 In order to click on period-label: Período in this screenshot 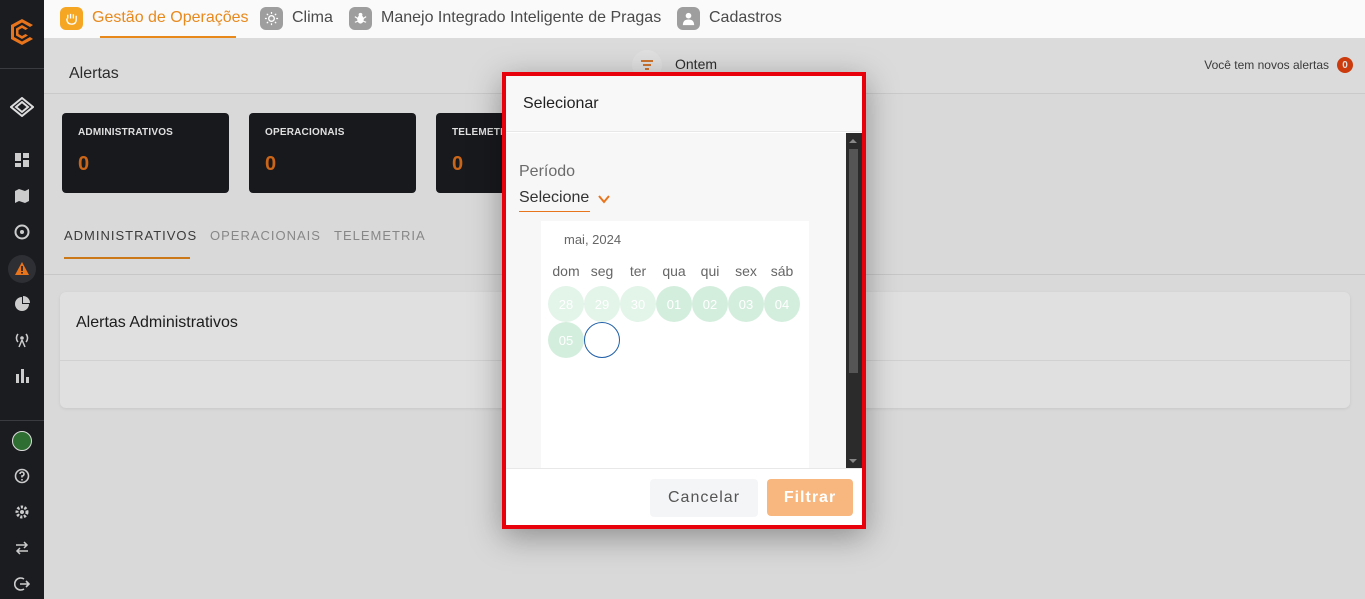, I will do `click(547, 171)`.